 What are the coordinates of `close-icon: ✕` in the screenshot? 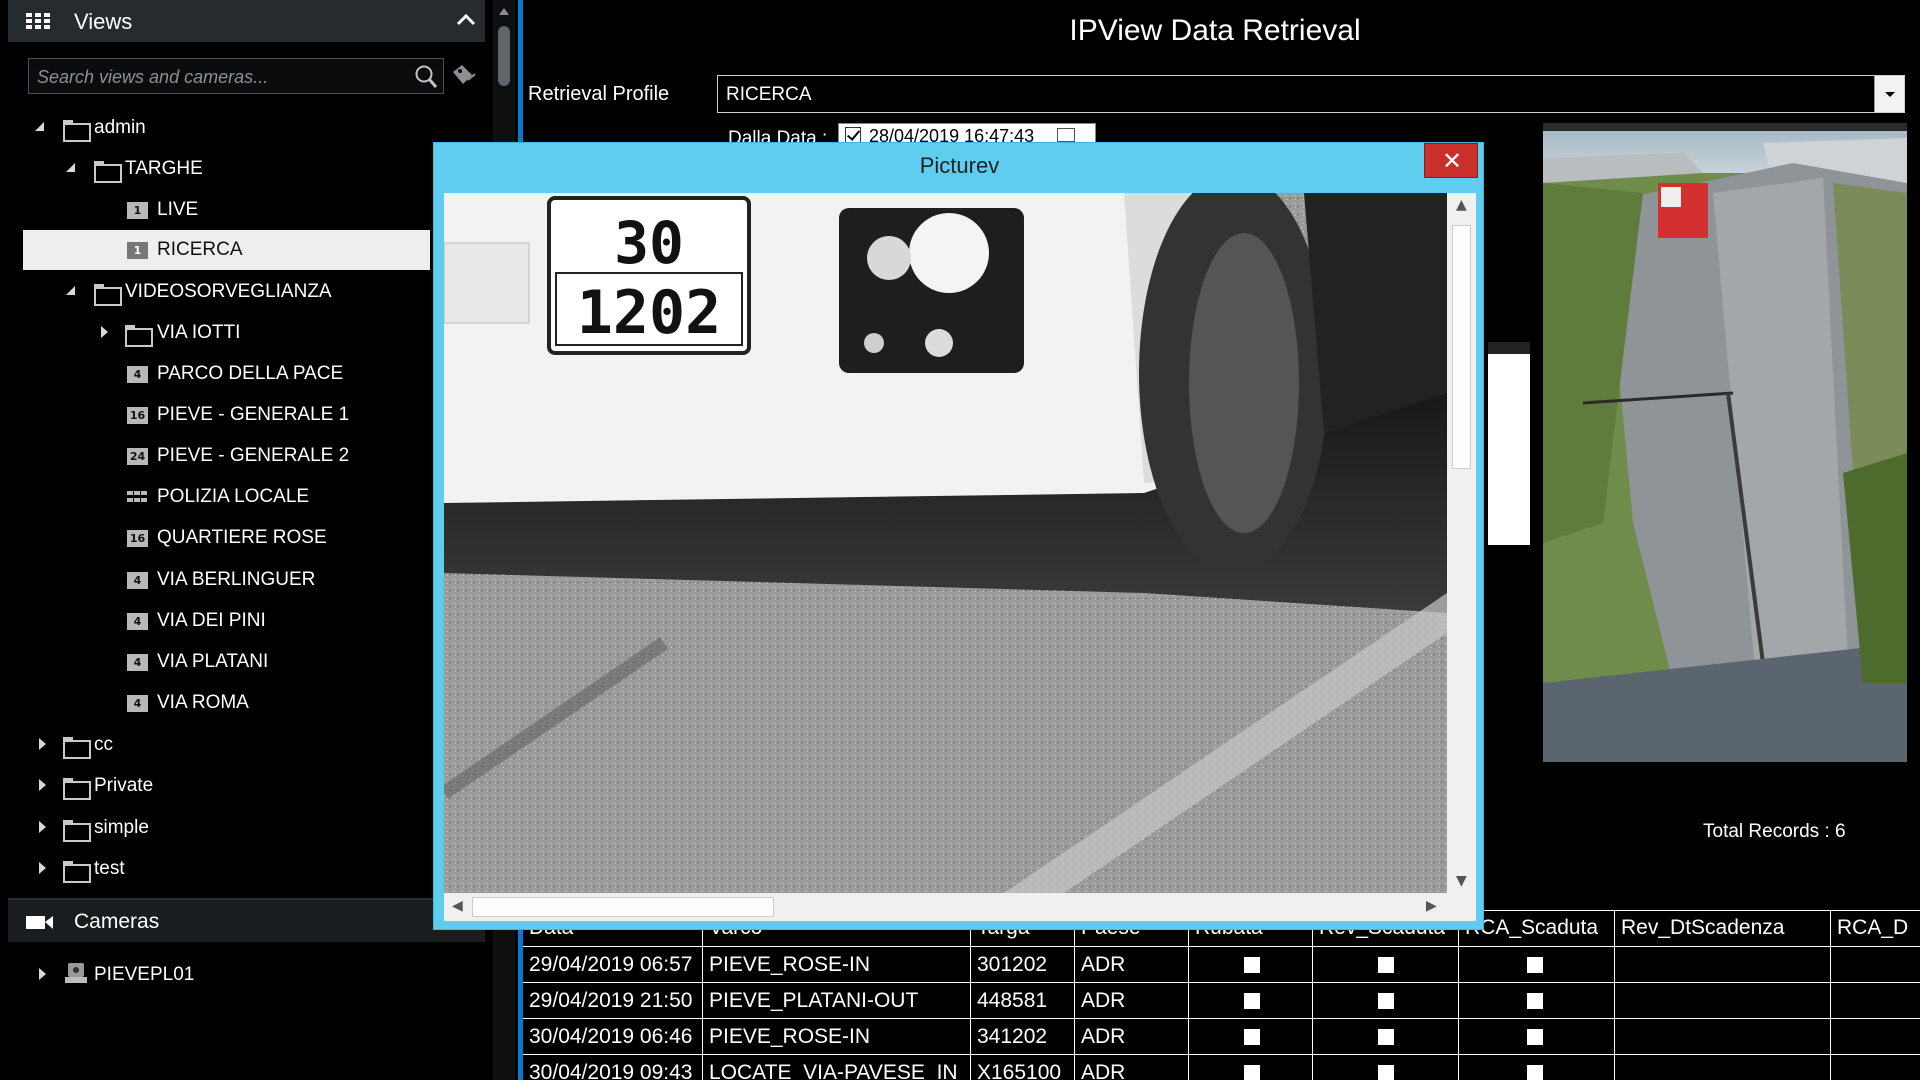 It's located at (1452, 161).